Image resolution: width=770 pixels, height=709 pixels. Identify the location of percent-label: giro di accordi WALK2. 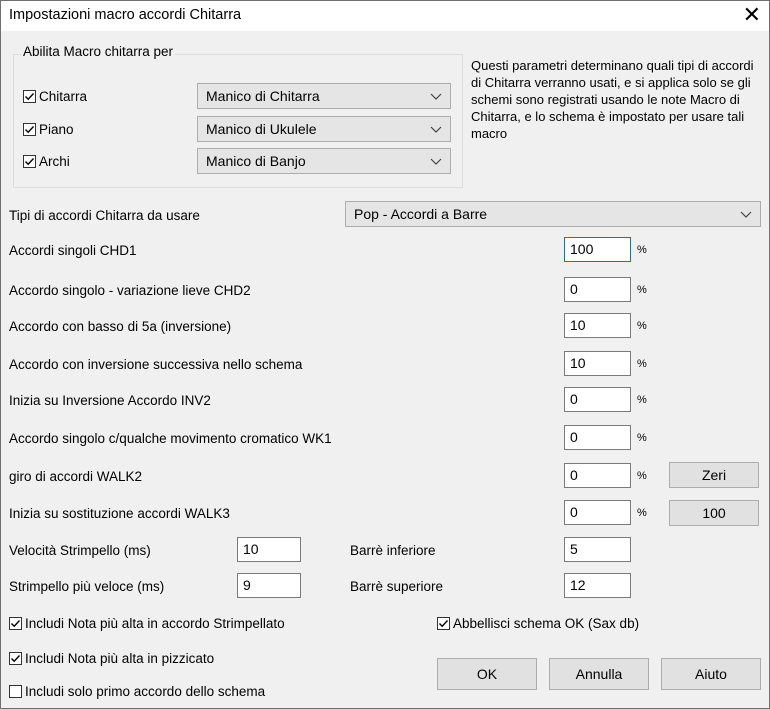
(76, 476).